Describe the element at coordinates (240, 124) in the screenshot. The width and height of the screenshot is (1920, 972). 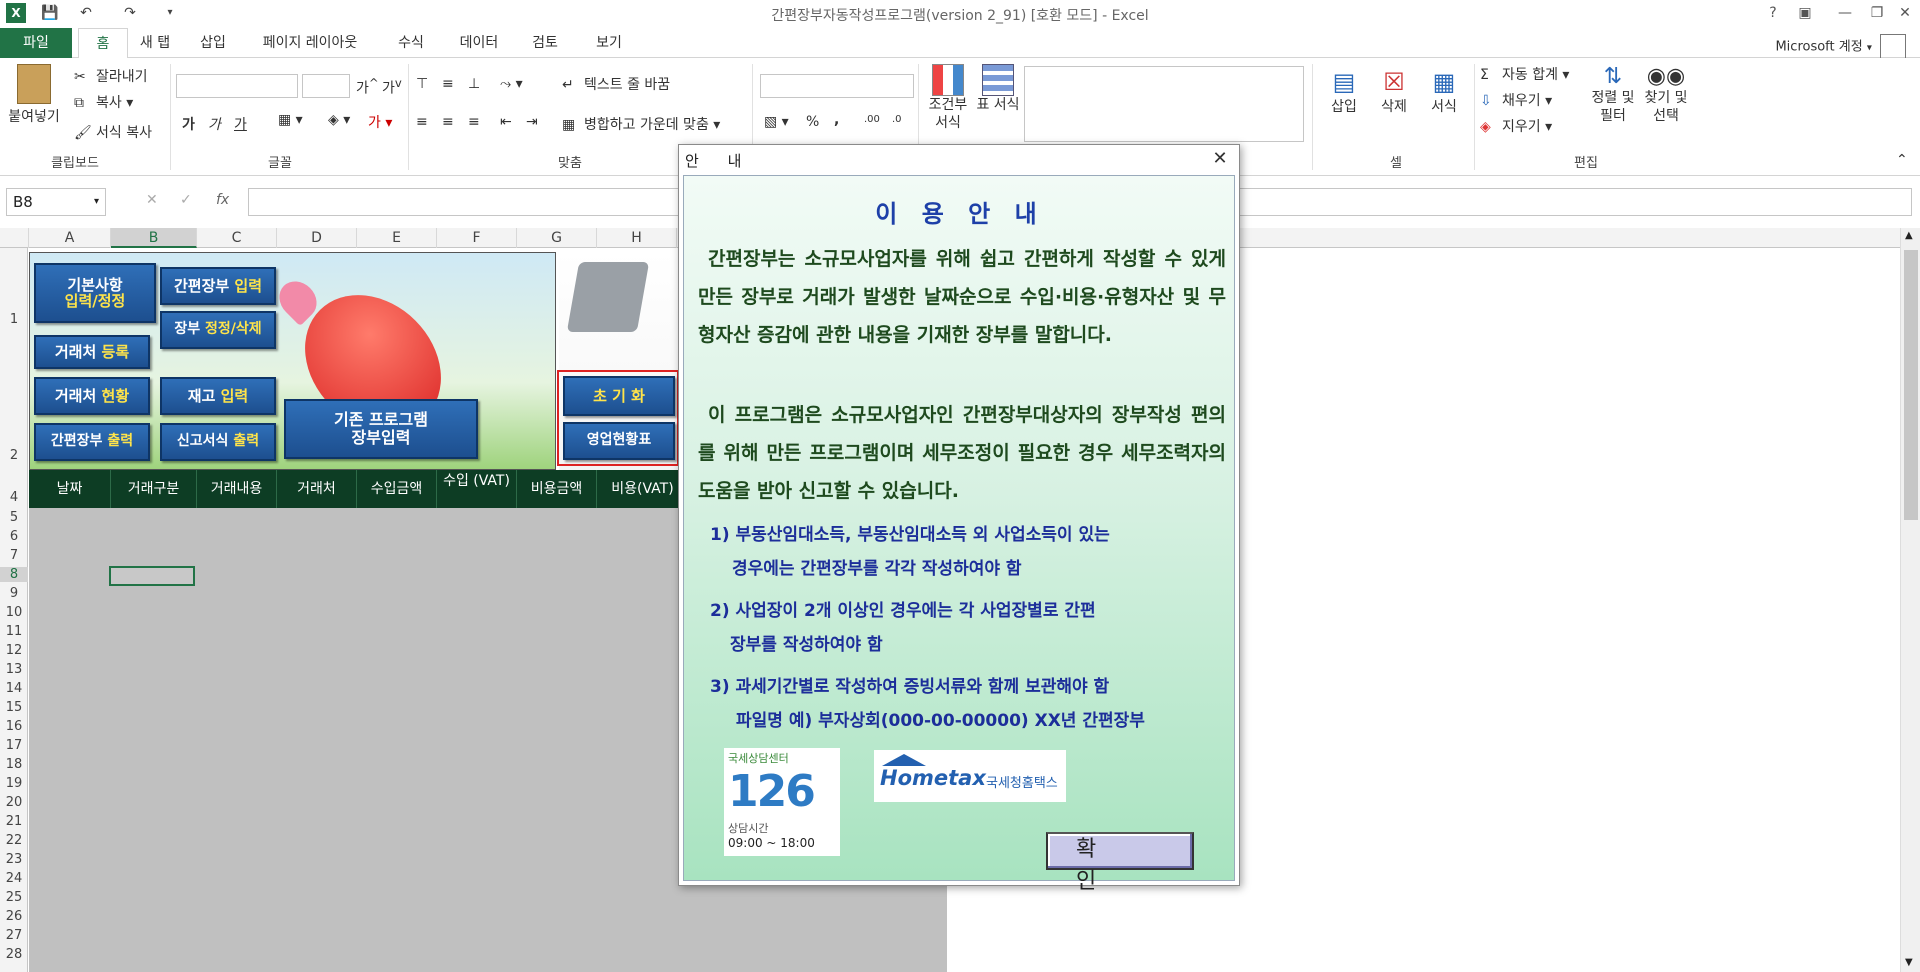
I see `underline-button: 가` at that location.